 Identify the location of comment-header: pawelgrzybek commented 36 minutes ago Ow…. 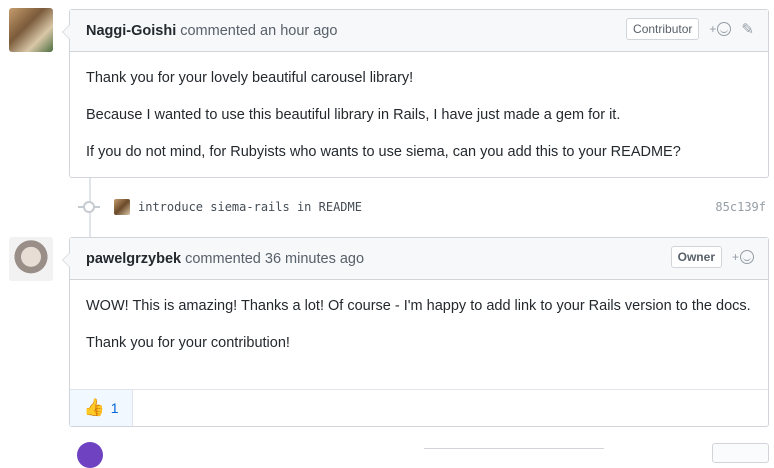
(419, 259).